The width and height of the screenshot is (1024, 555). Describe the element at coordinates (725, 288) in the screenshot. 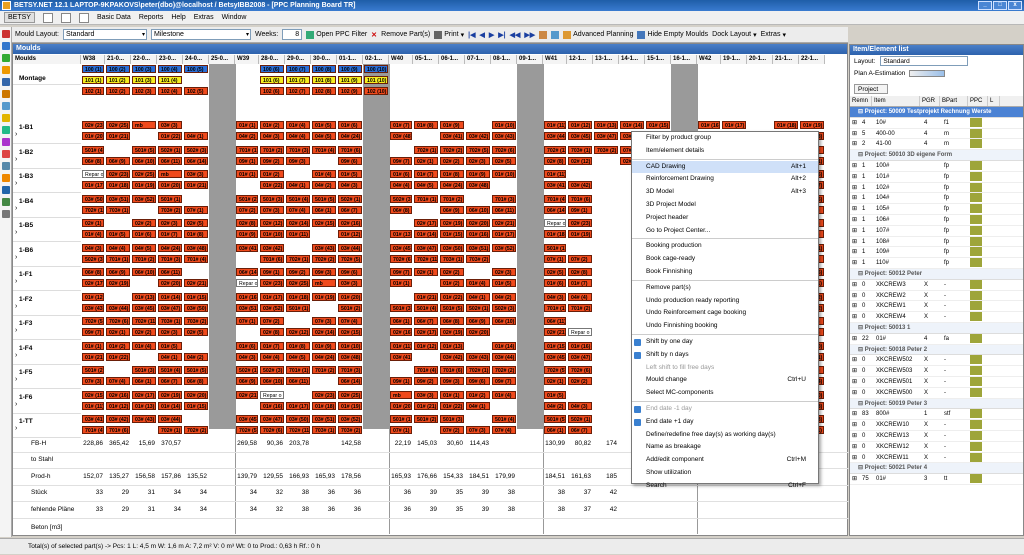

I see `context-menu-item: Remove part(s)` at that location.